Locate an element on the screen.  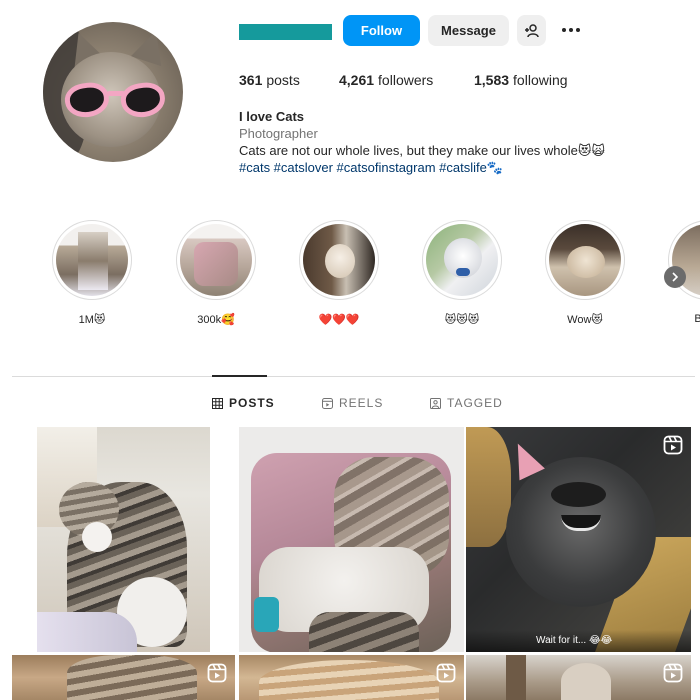
chevron-right-icon is located at coordinates (675, 277).